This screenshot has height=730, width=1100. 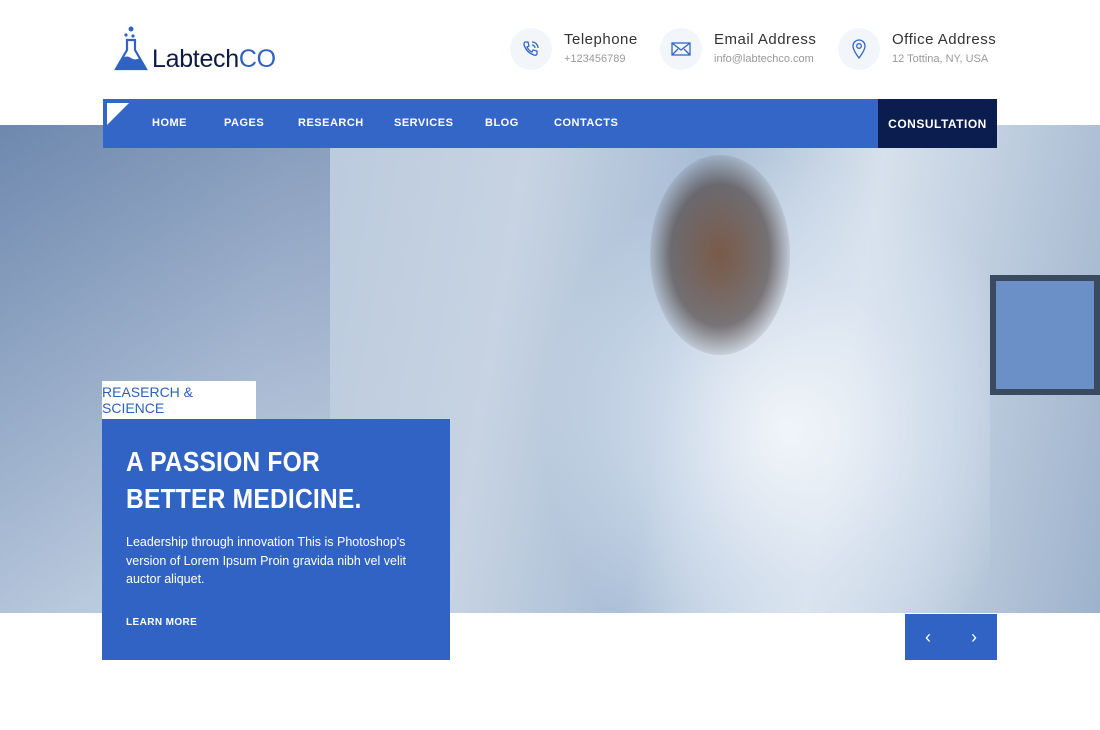 What do you see at coordinates (681, 49) in the screenshot?
I see `email-icon` at bounding box center [681, 49].